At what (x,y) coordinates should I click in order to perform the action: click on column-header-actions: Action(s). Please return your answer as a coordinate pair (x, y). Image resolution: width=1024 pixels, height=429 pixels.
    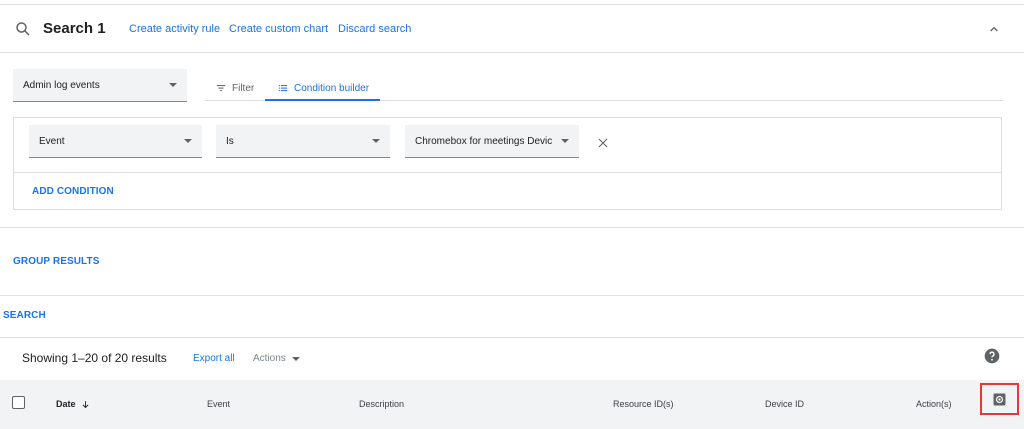
    Looking at the image, I should click on (934, 404).